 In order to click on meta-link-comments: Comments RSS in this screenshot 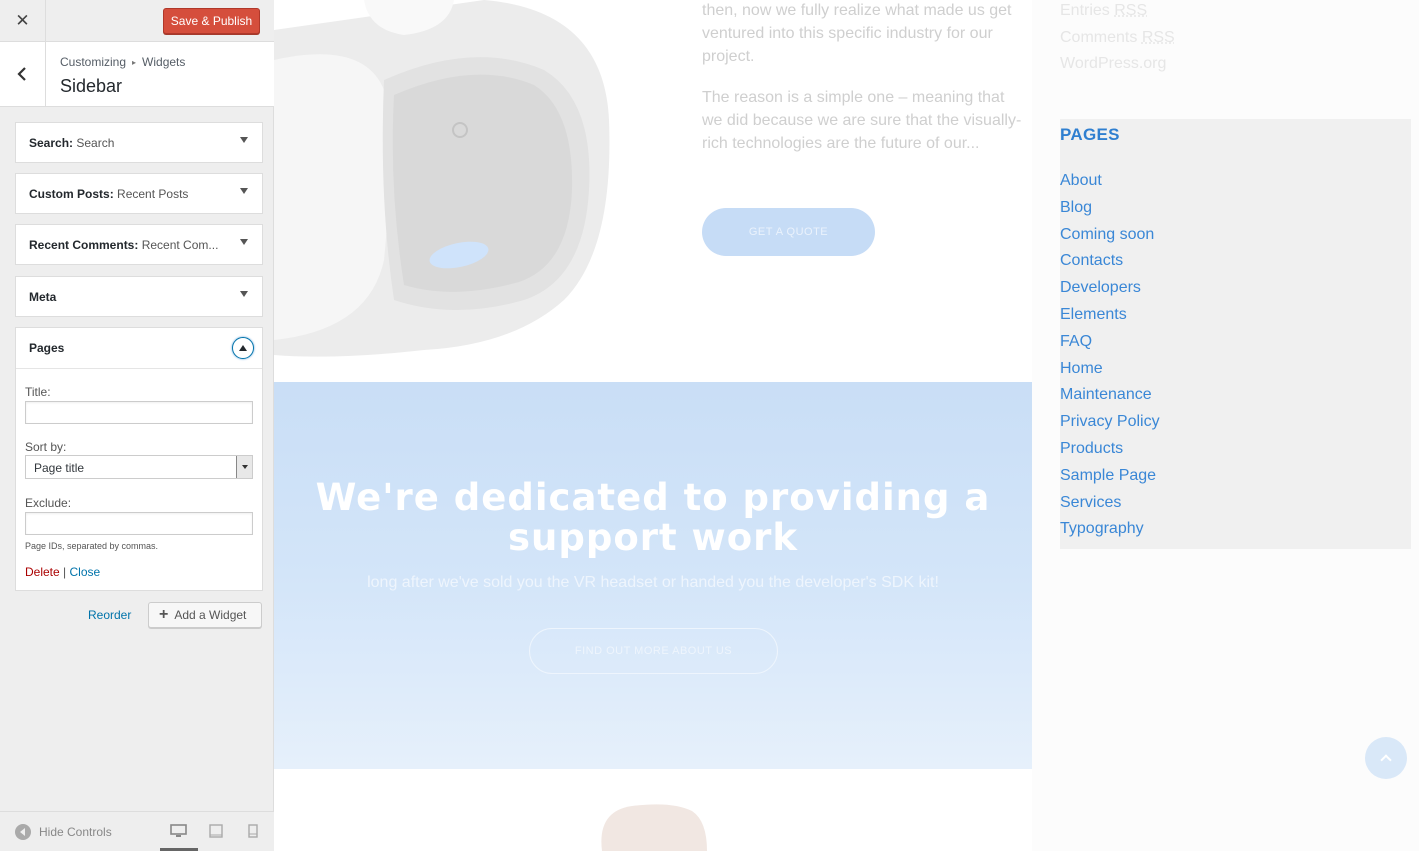, I will do `click(1117, 38)`.